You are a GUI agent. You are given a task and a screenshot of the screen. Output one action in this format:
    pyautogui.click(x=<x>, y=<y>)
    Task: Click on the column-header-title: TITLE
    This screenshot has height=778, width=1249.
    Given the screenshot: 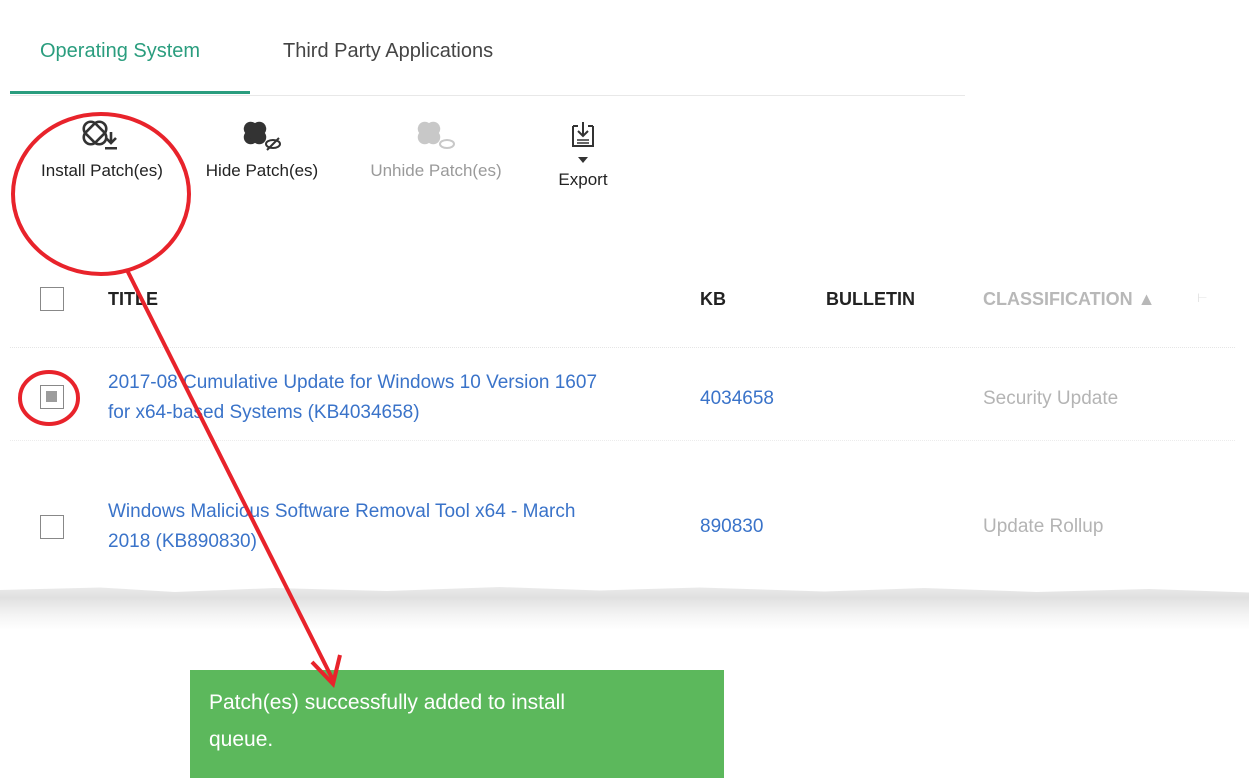 What is the action you would take?
    pyautogui.click(x=133, y=299)
    